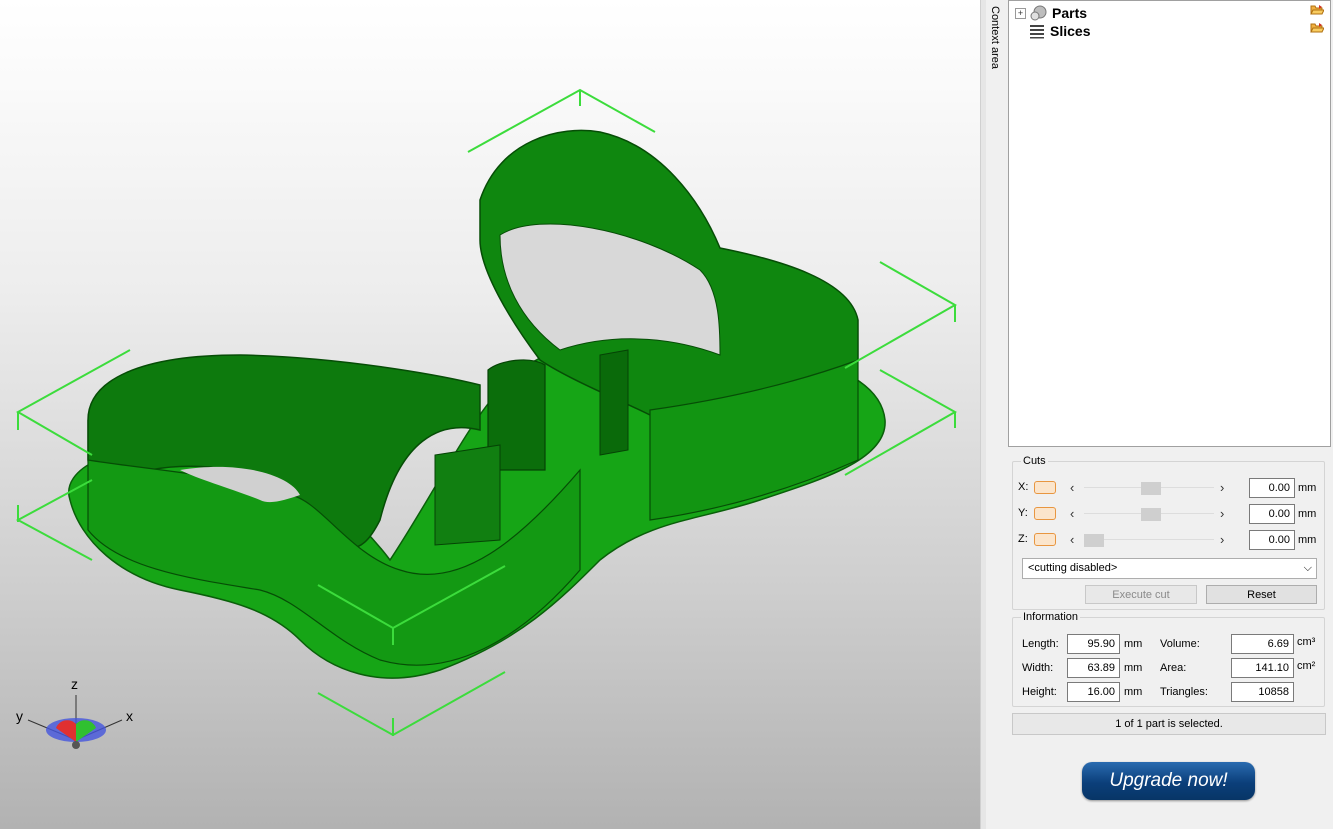 The height and width of the screenshot is (829, 1333). I want to click on cut-axis-label: X:, so click(1023, 487).